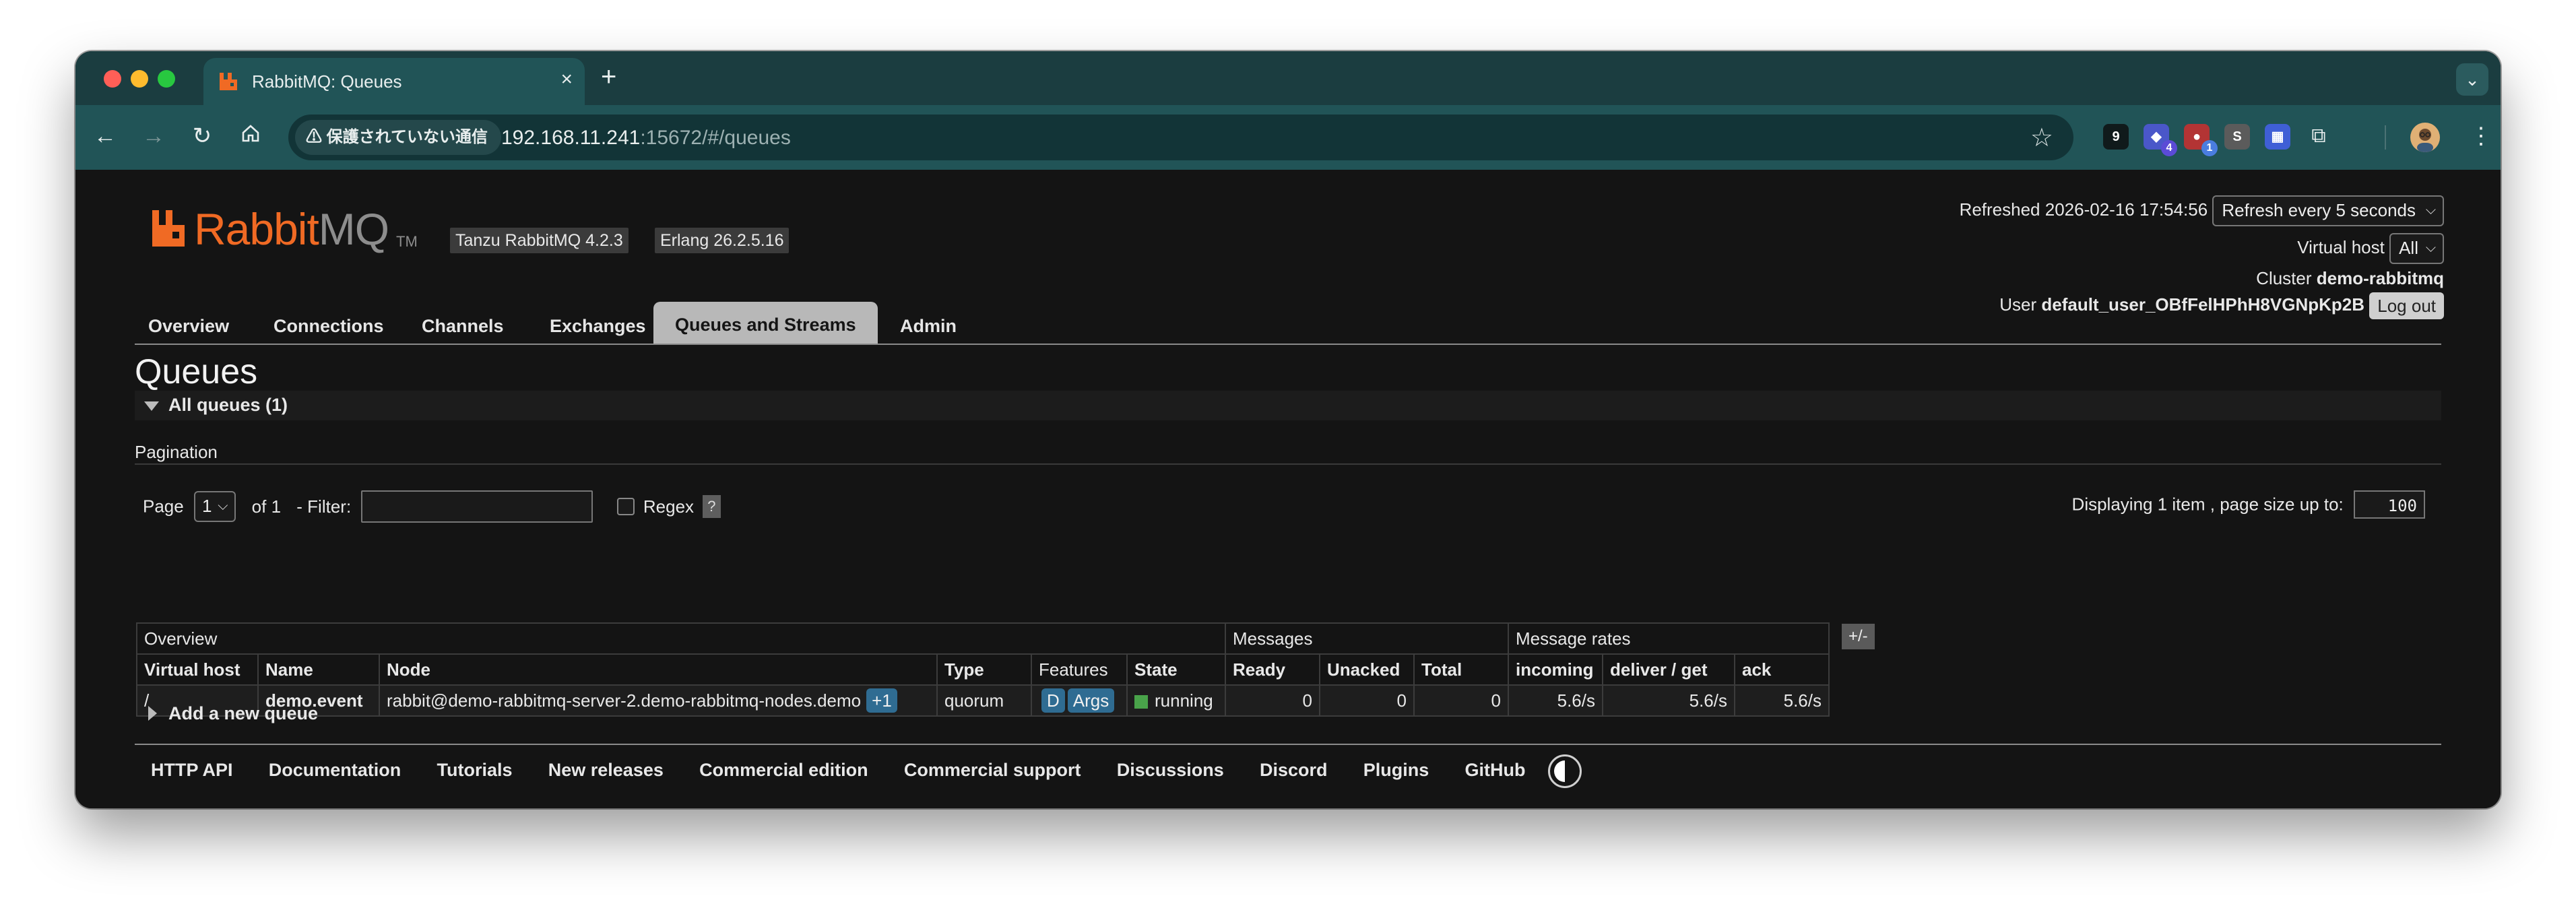 The image size is (2576, 908). Describe the element at coordinates (2083, 210) in the screenshot. I see `refreshed-timestamp: Refreshed 2026-02-16 17:54:56` at that location.